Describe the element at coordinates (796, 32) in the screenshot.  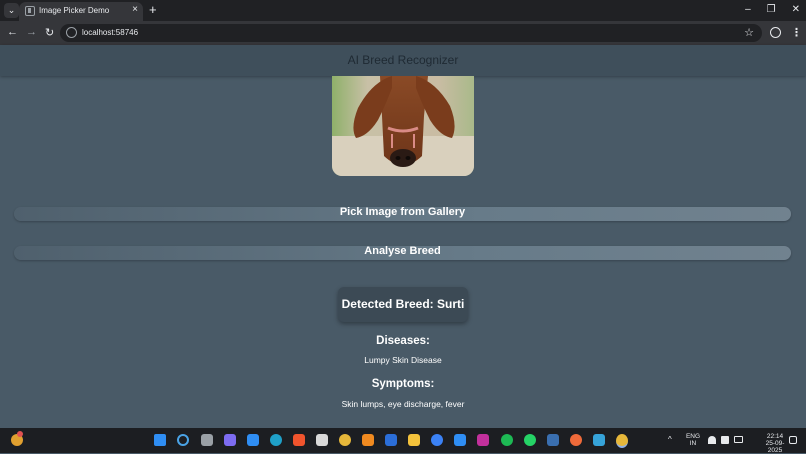
I see `browser-menu-icon: ⋮` at that location.